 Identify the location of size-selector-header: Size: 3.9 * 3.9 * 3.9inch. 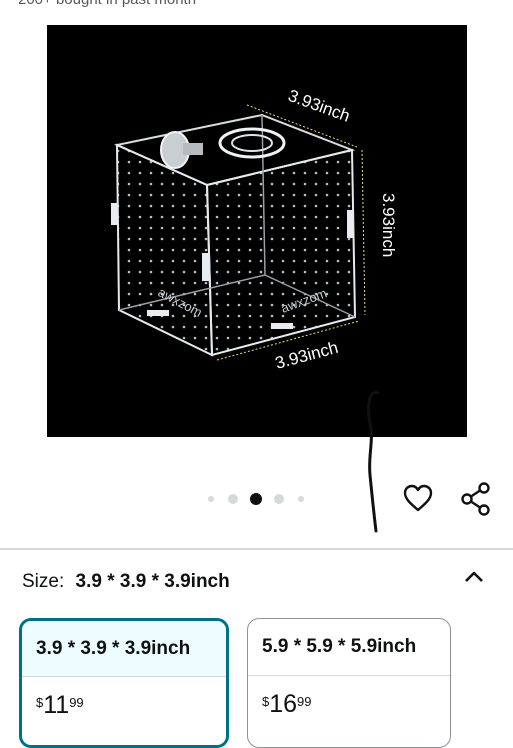
(126, 582).